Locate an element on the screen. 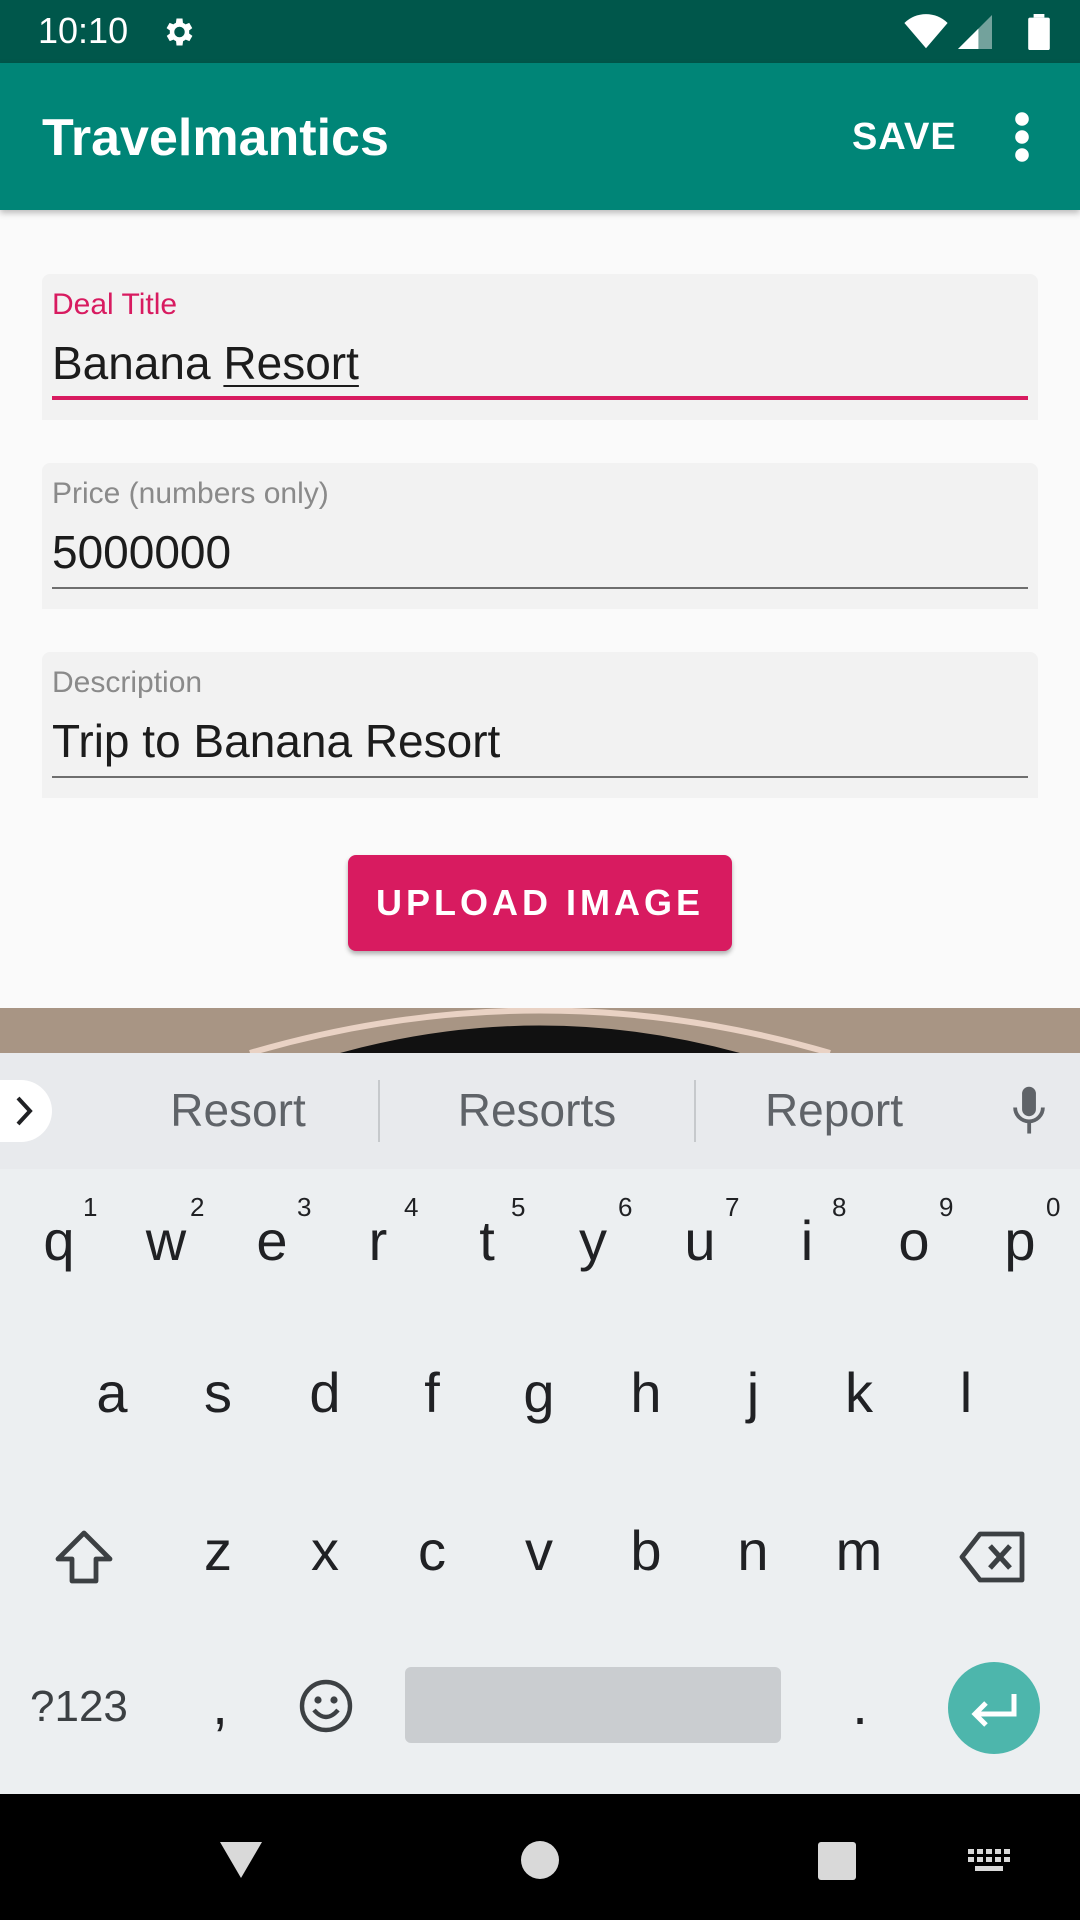 The image size is (1080, 1920). status-time: 10:10 is located at coordinates (83, 30).